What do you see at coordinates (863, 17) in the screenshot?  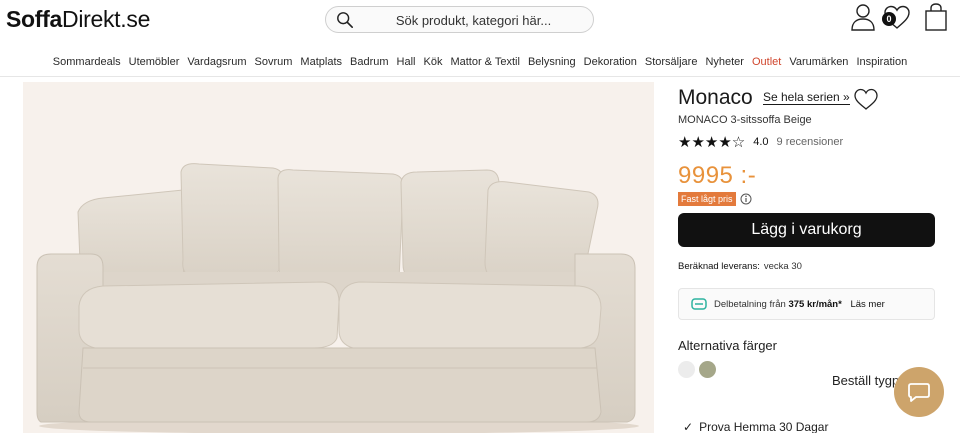 I see `user-icon` at bounding box center [863, 17].